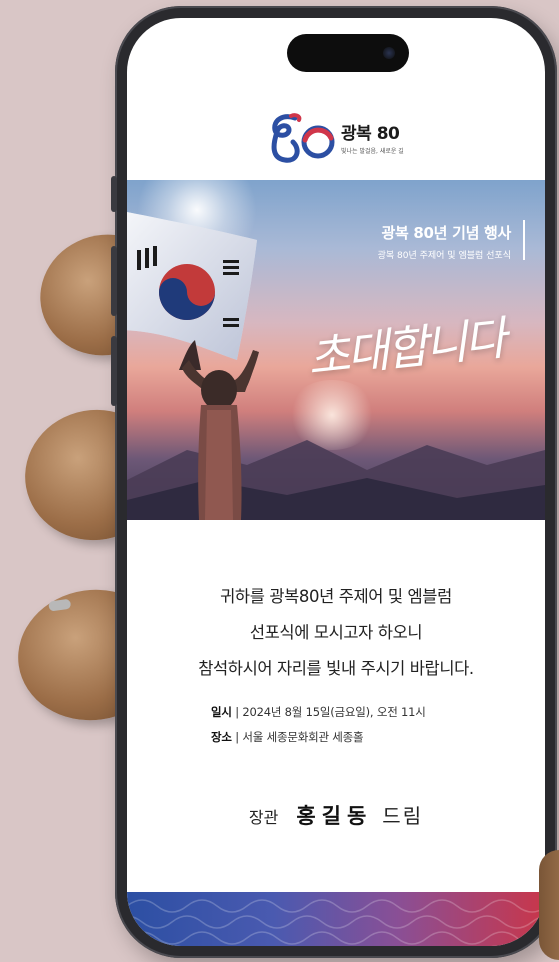 The height and width of the screenshot is (962, 559). What do you see at coordinates (336, 668) in the screenshot?
I see `invitation-line-3: 참석하시어 자리를 빛내 주시기 바랍니다.` at bounding box center [336, 668].